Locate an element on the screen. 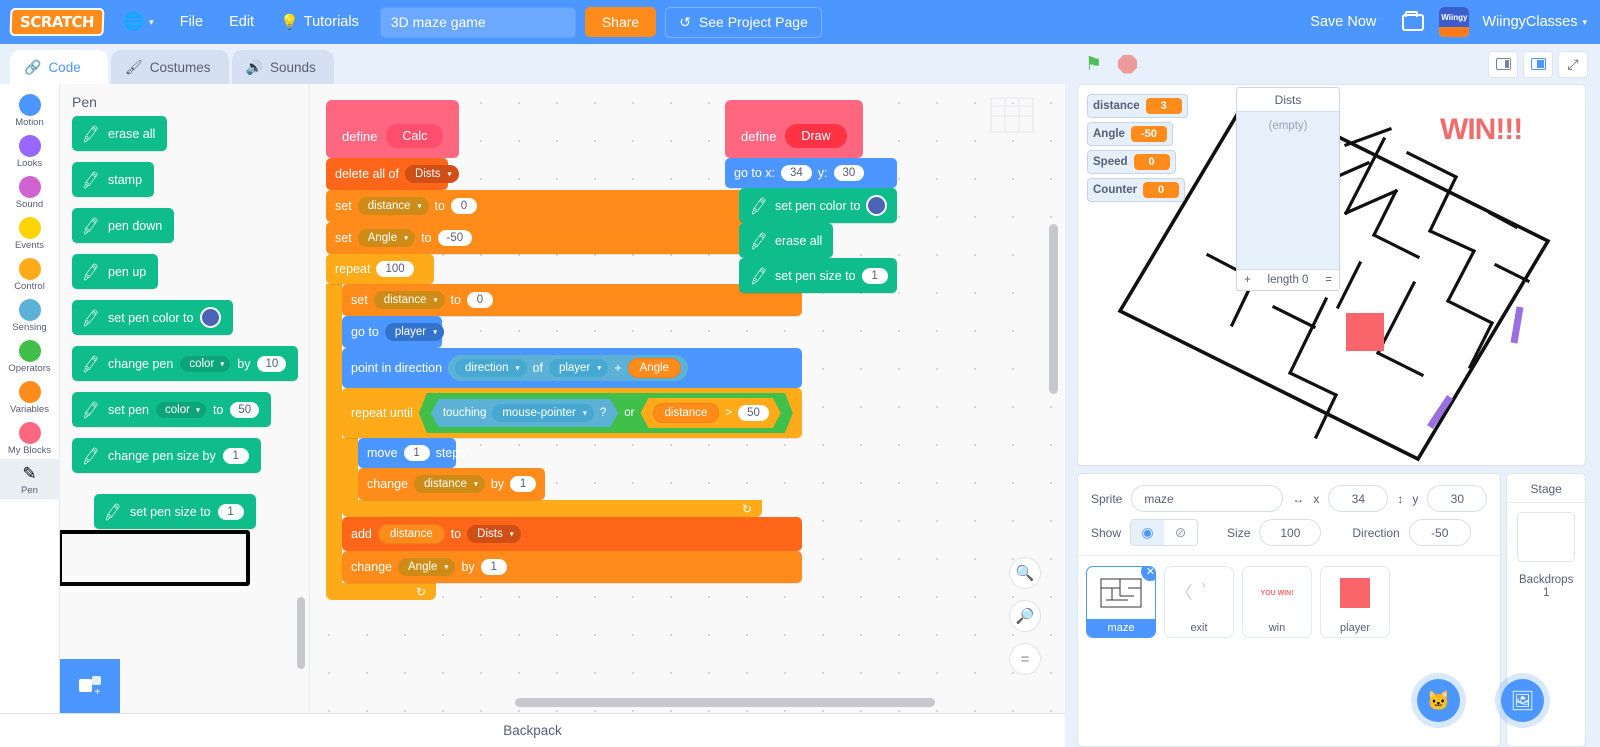 This screenshot has width=1600, height=747. small-stage-button is located at coordinates (1503, 64).